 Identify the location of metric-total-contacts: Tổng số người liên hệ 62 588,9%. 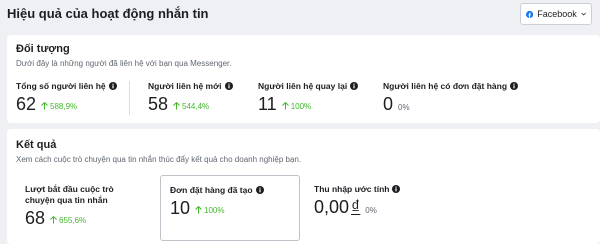
(66, 97).